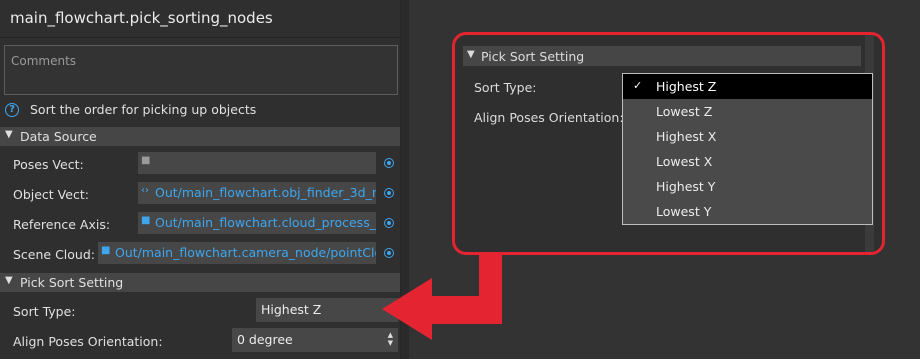  What do you see at coordinates (638, 85) in the screenshot?
I see `checkmark-icon: ✓` at bounding box center [638, 85].